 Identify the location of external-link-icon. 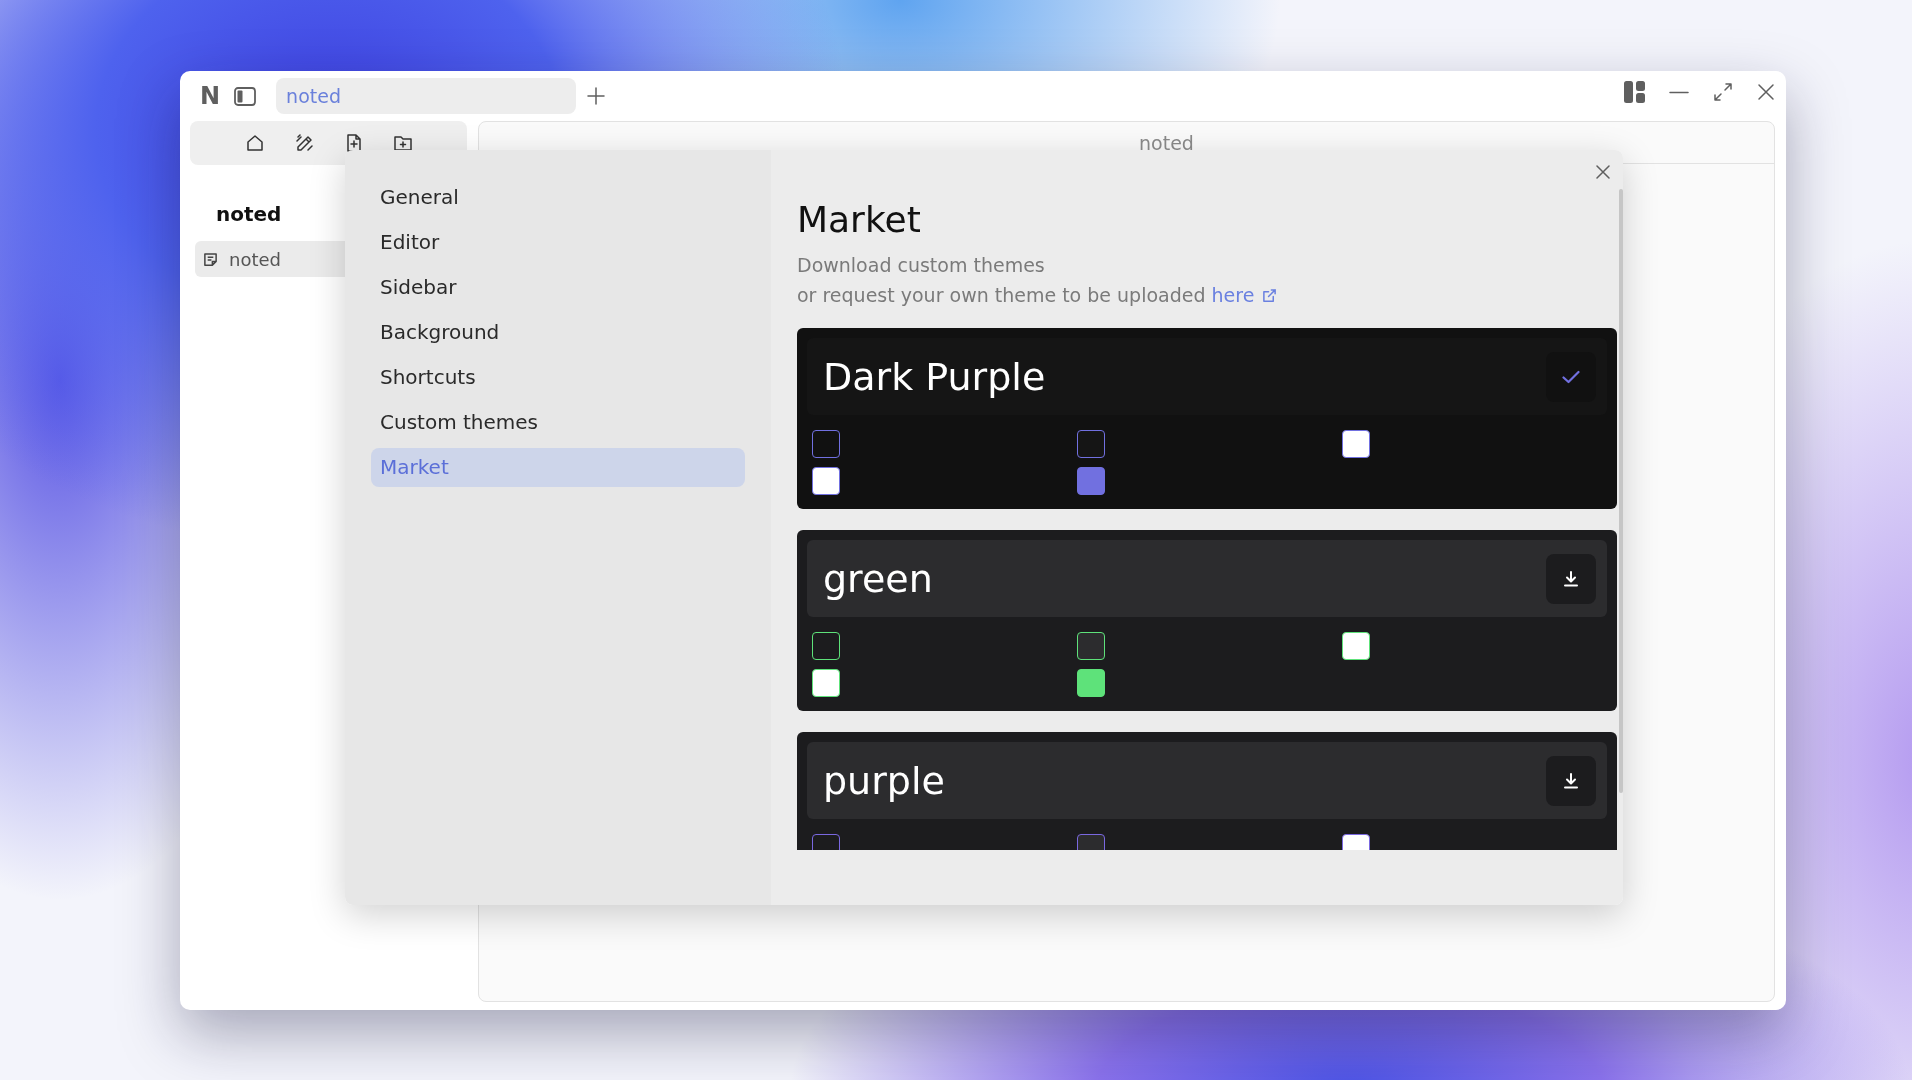
(1270, 295).